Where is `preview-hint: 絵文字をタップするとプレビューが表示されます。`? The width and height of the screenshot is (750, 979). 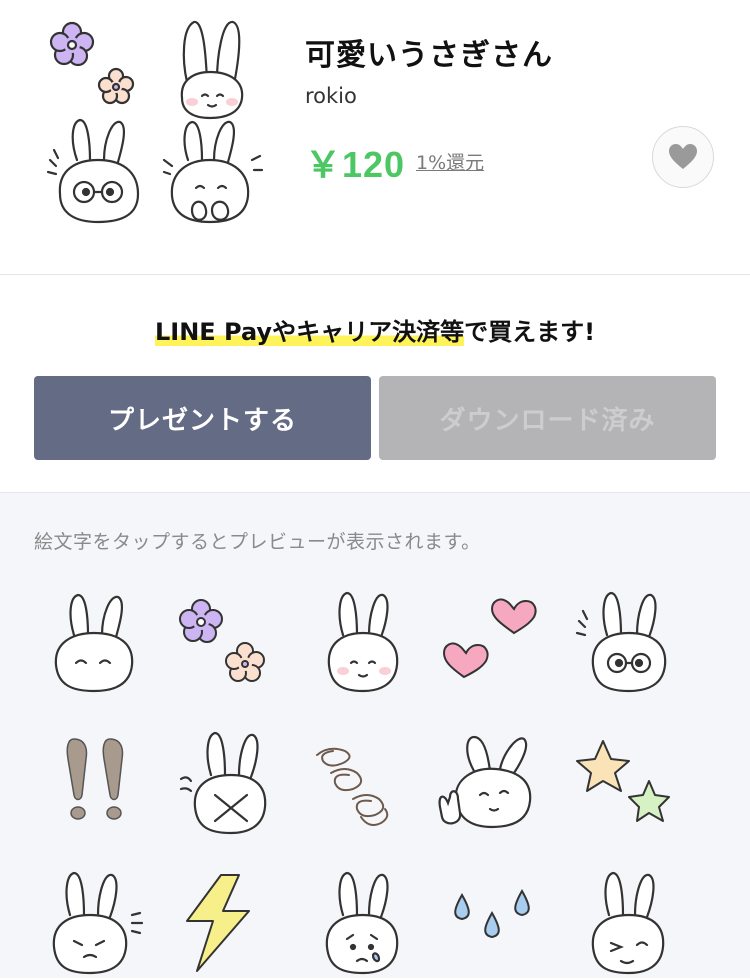 preview-hint: 絵文字をタップするとプレビューが表示されます。 is located at coordinates (257, 542).